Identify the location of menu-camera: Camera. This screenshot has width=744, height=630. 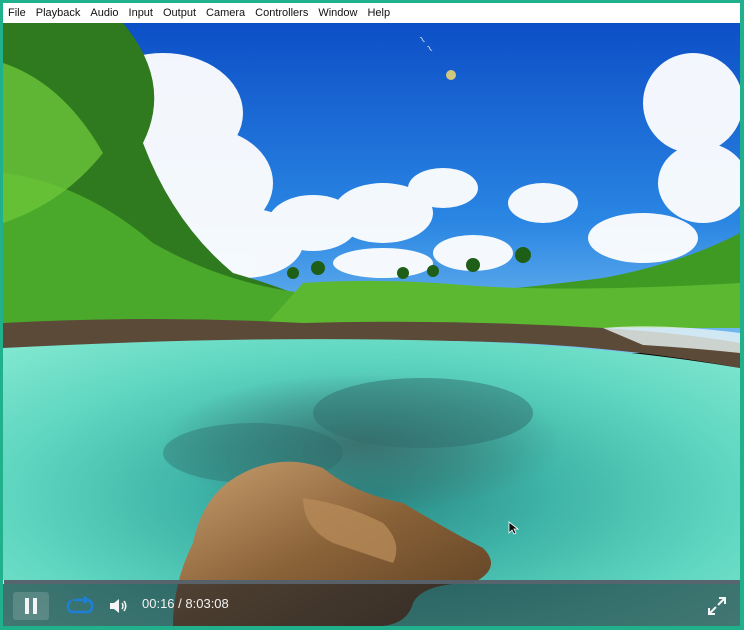
(225, 13).